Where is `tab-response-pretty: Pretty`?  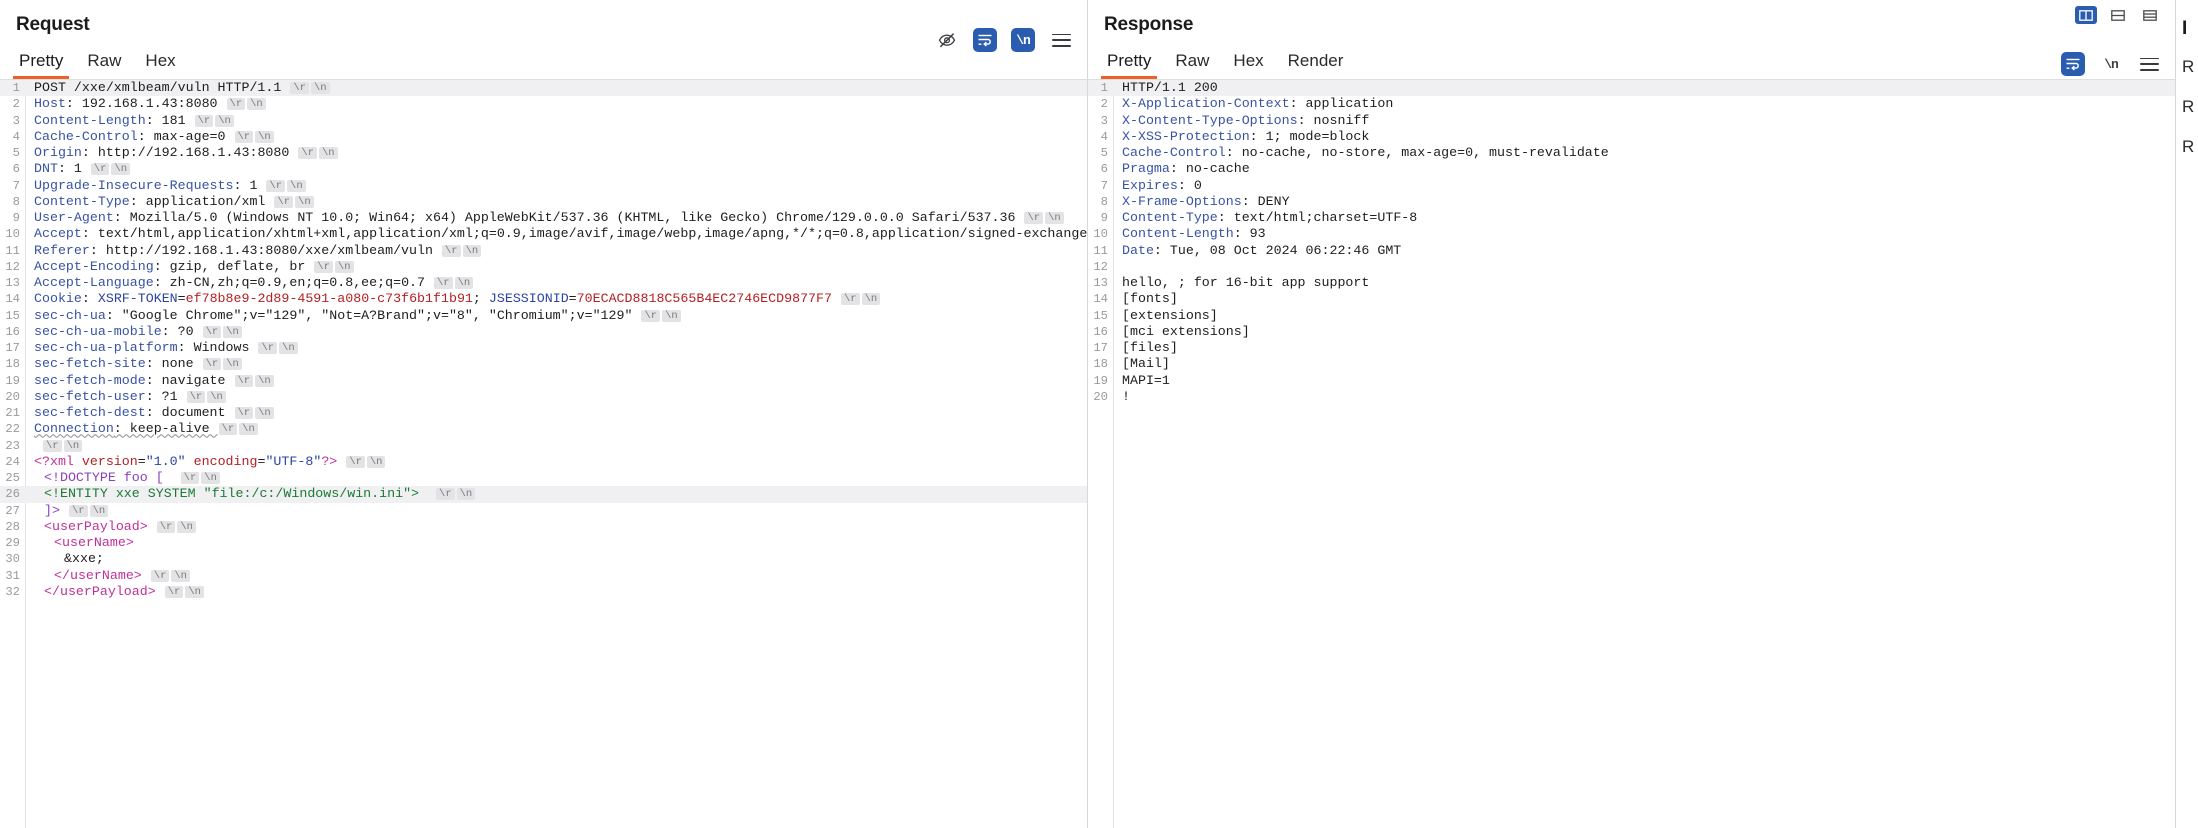 tab-response-pretty: Pretty is located at coordinates (1129, 64).